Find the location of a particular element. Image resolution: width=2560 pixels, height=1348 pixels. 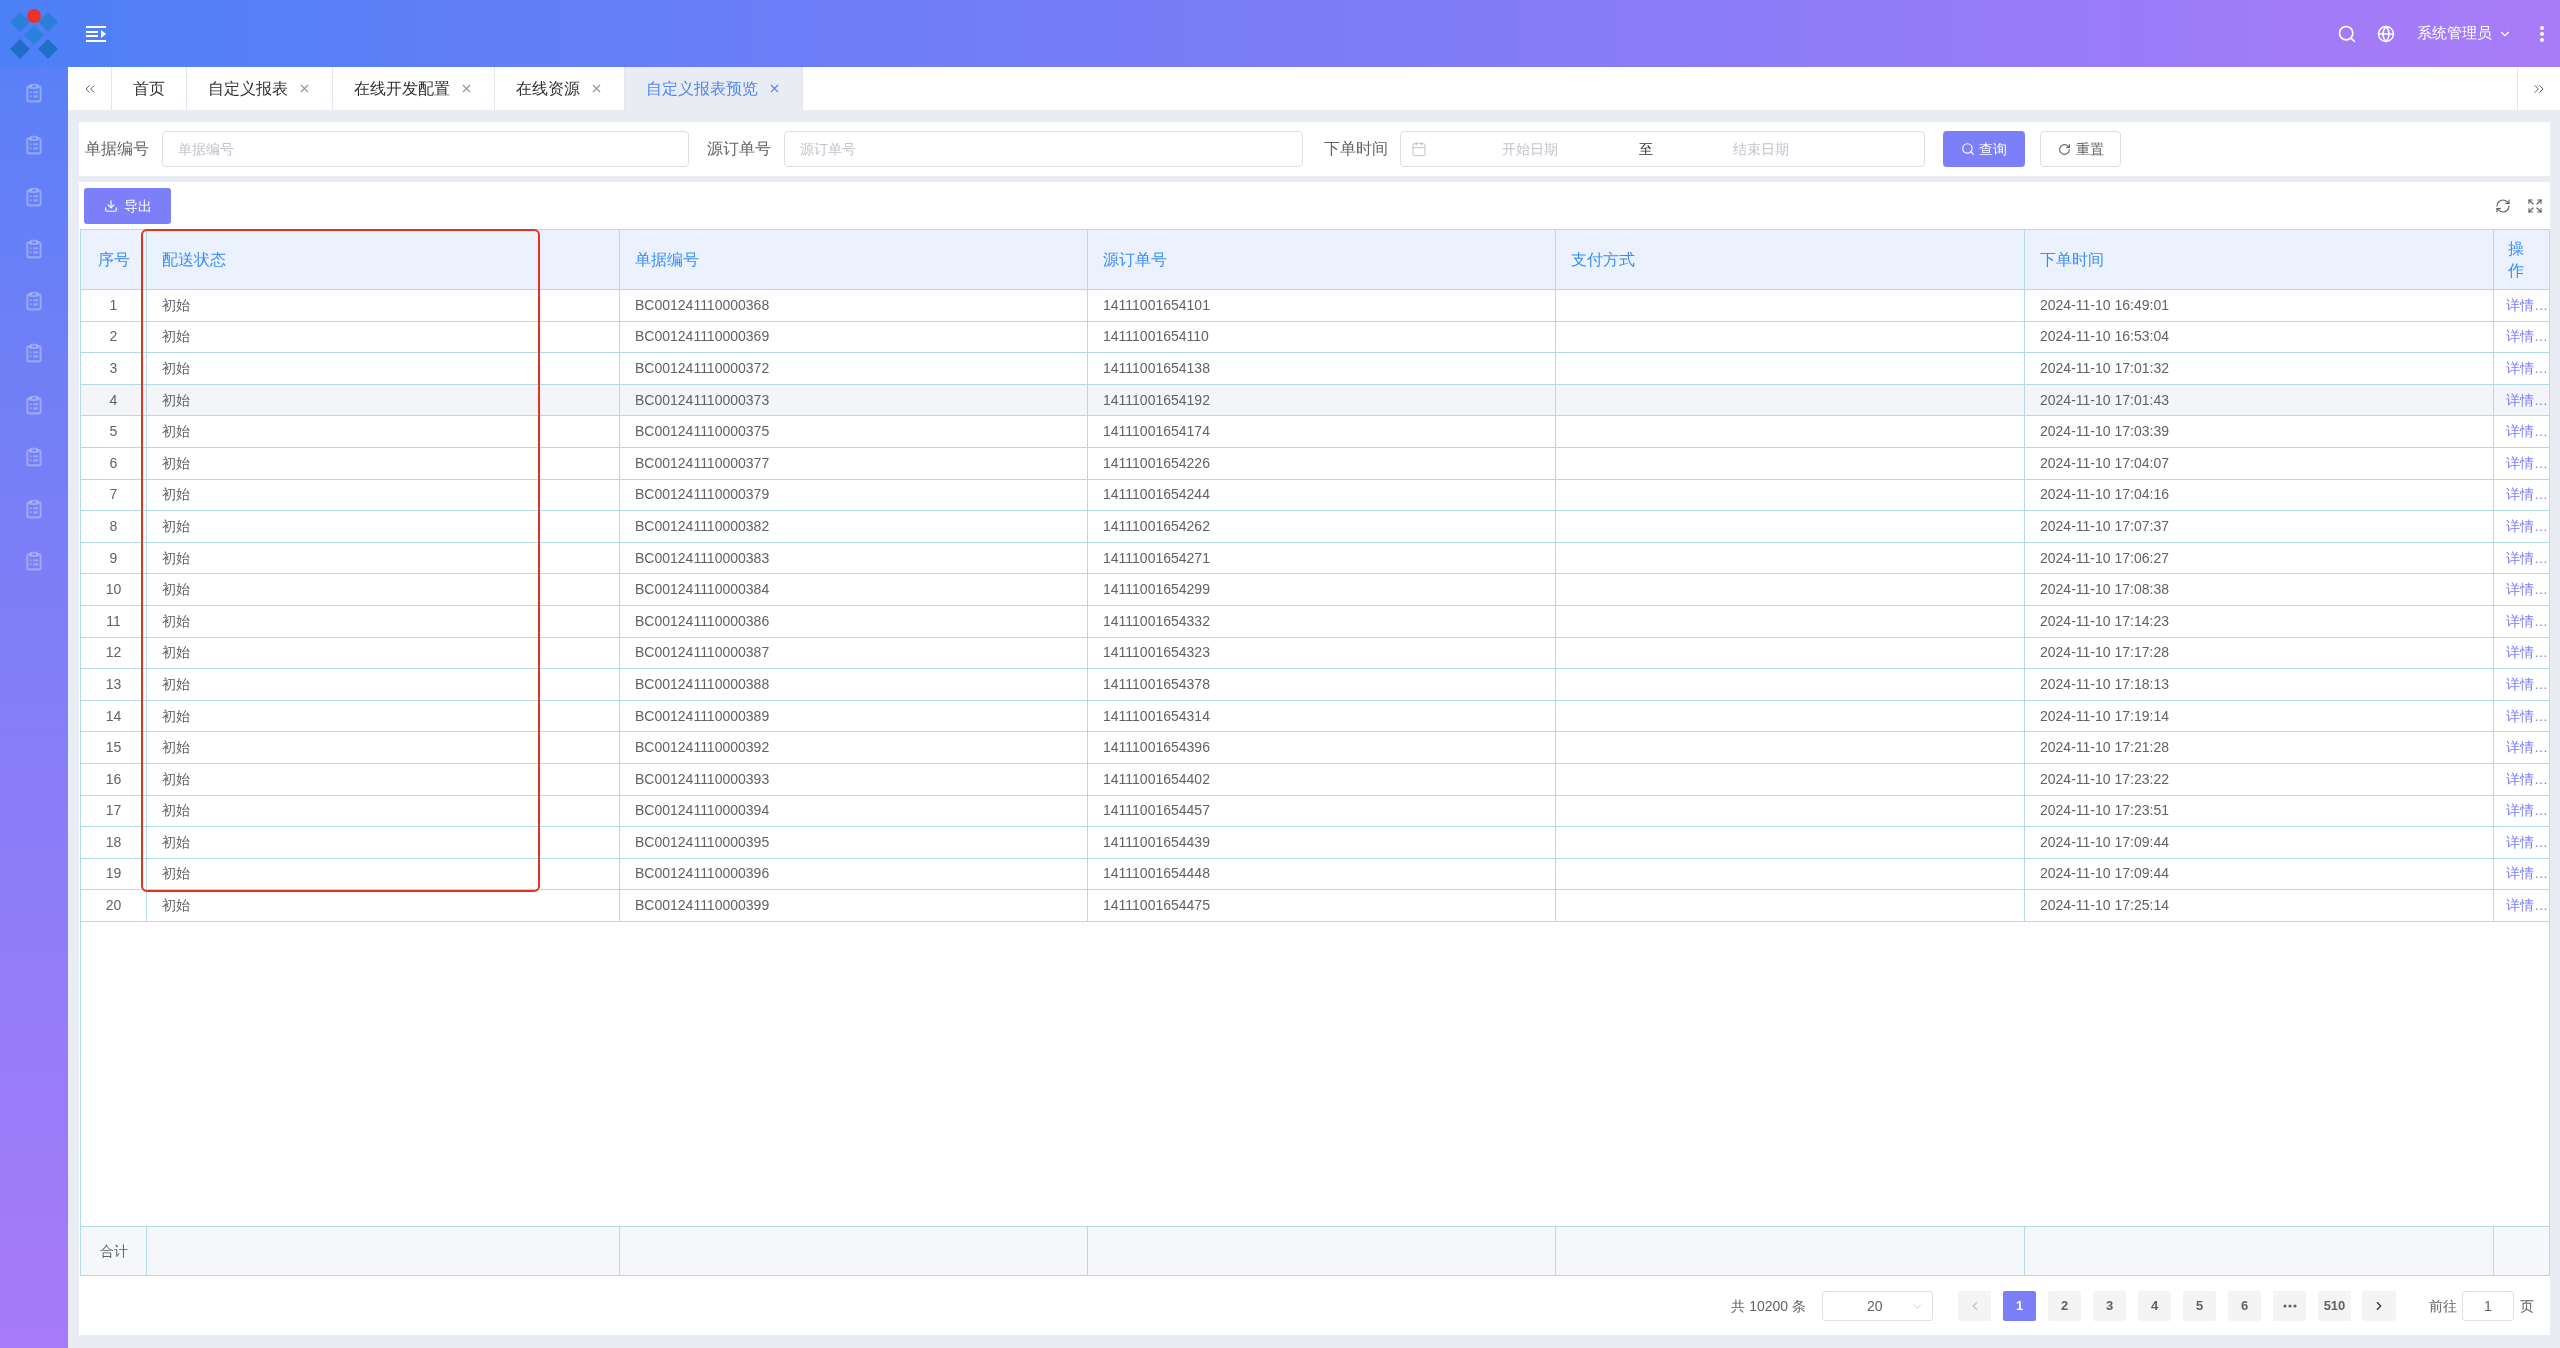

ellipsis-icon is located at coordinates (2289, 1306).